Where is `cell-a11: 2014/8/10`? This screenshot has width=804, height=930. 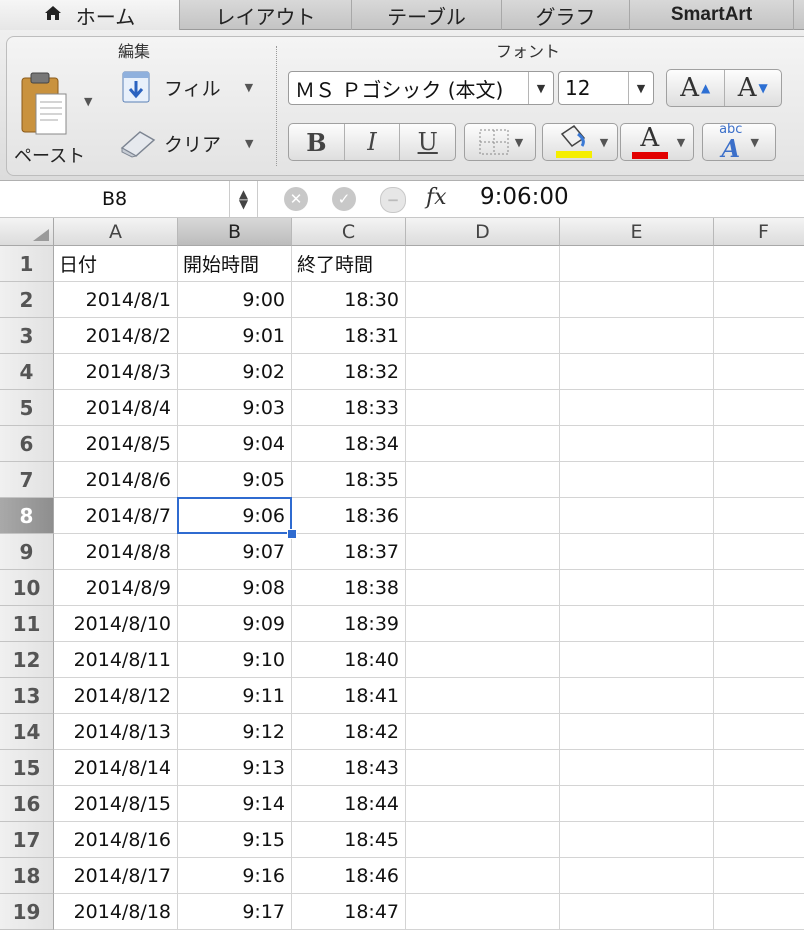
cell-a11: 2014/8/10 is located at coordinates (116, 624).